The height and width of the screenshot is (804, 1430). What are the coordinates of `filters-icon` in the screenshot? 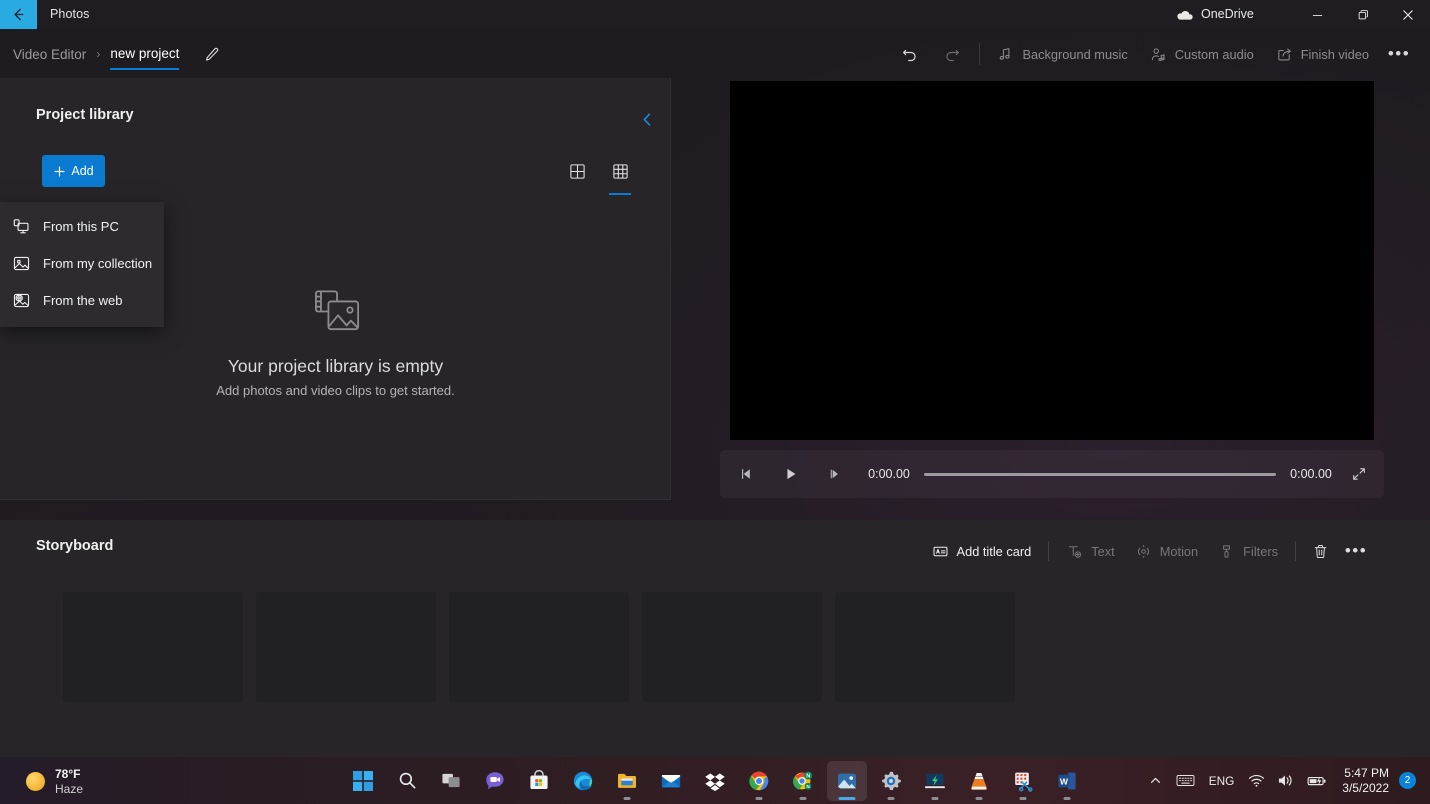 It's located at (1227, 551).